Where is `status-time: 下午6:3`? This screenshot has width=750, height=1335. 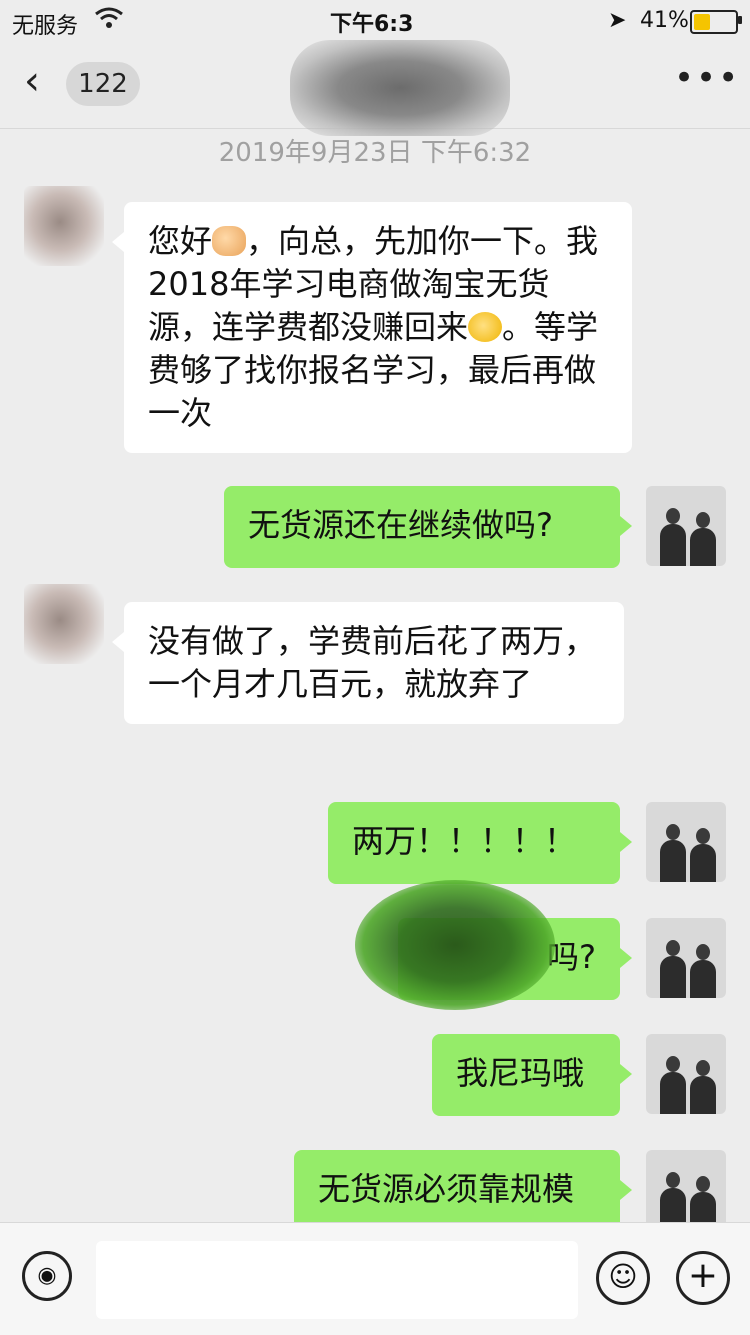 status-time: 下午6:3 is located at coordinates (372, 24).